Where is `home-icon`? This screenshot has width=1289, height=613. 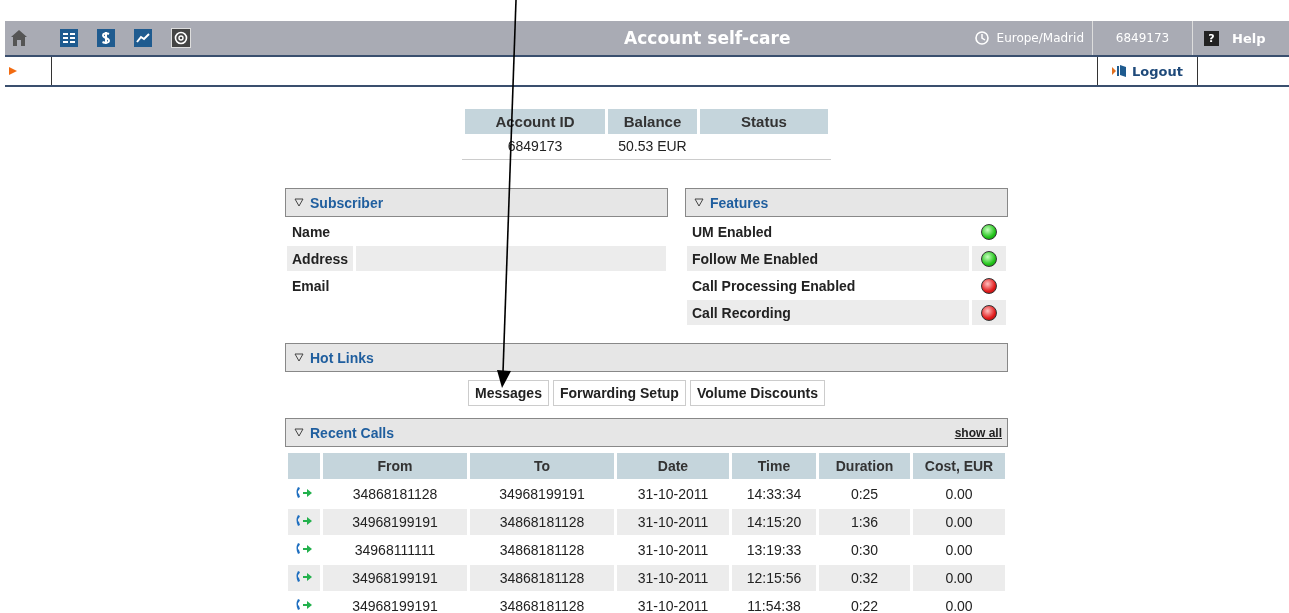
home-icon is located at coordinates (19, 38).